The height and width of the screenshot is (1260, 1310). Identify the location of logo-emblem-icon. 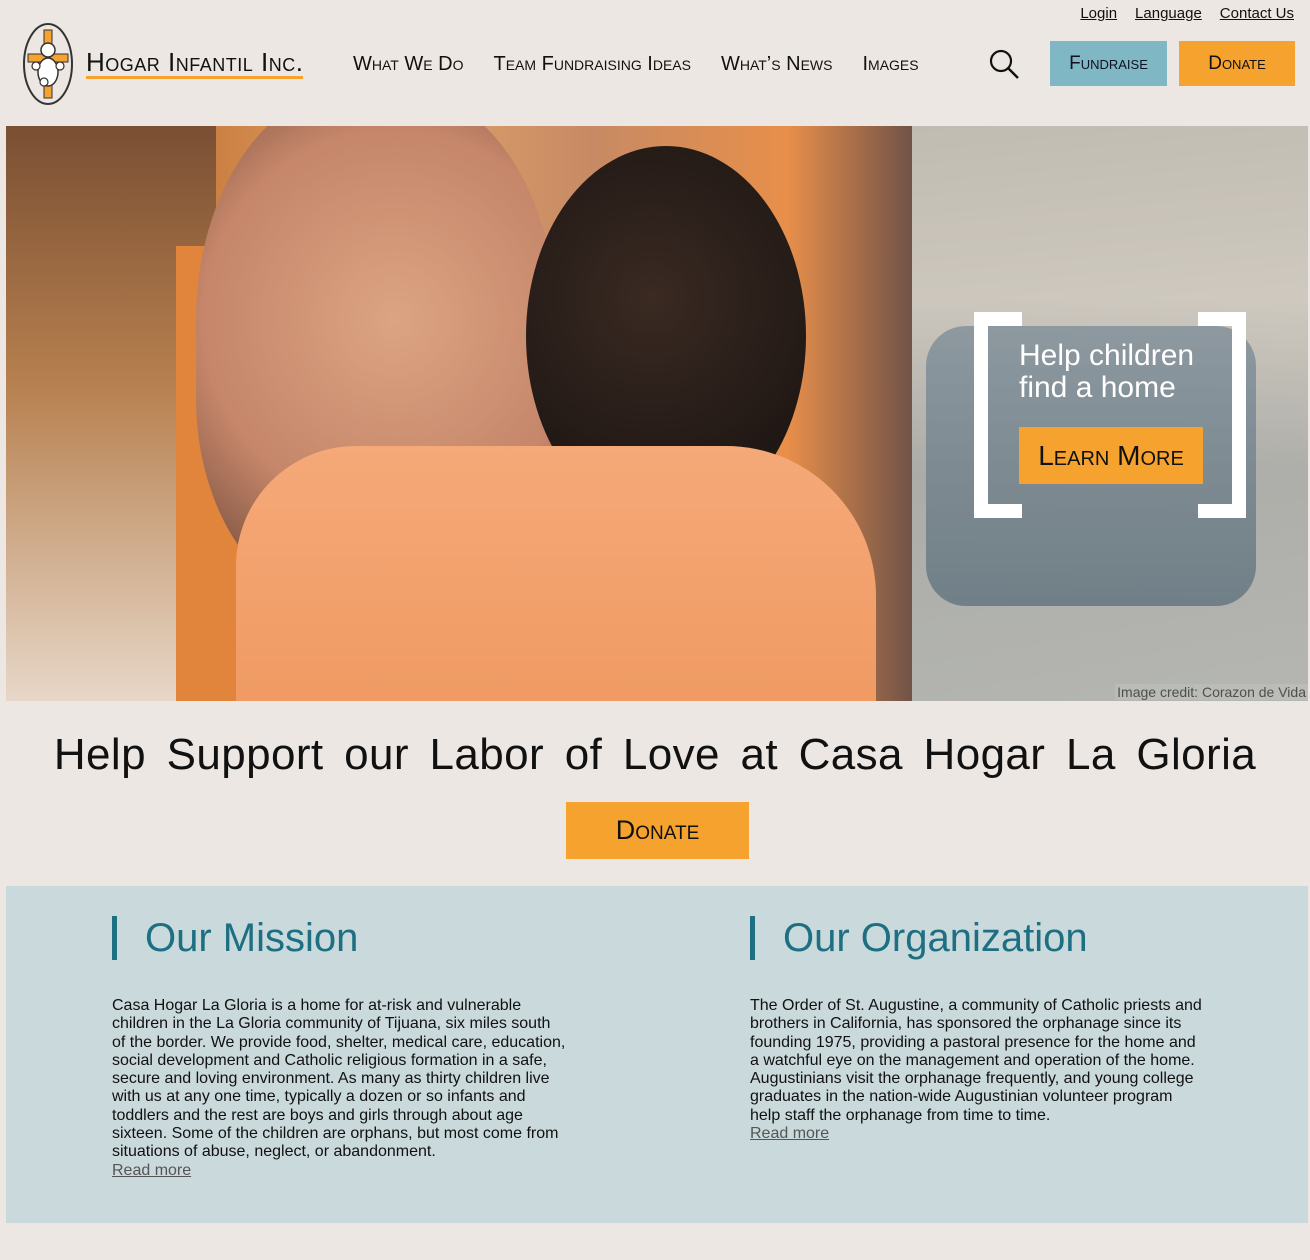
(48, 64).